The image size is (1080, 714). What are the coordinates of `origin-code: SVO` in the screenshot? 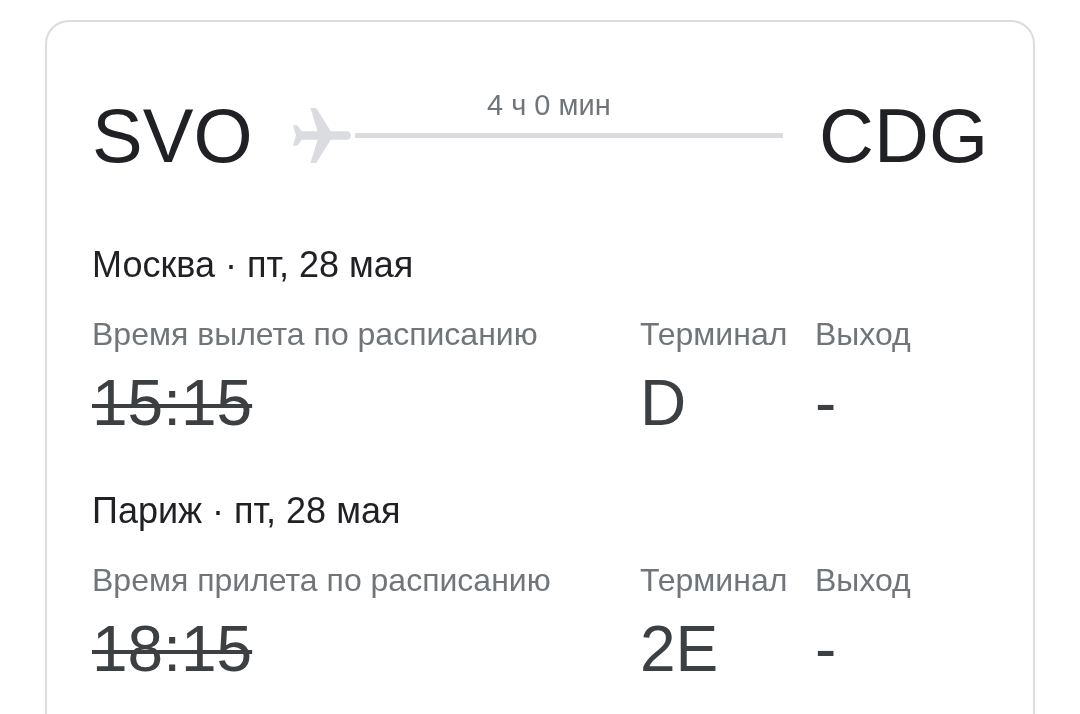 It's located at (172, 135).